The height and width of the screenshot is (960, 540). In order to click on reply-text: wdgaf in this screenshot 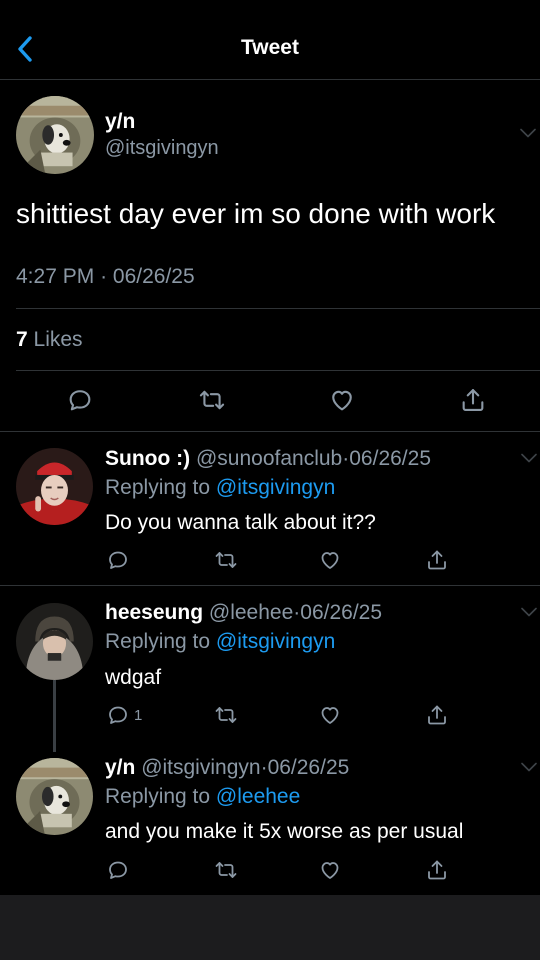, I will do `click(133, 677)`.